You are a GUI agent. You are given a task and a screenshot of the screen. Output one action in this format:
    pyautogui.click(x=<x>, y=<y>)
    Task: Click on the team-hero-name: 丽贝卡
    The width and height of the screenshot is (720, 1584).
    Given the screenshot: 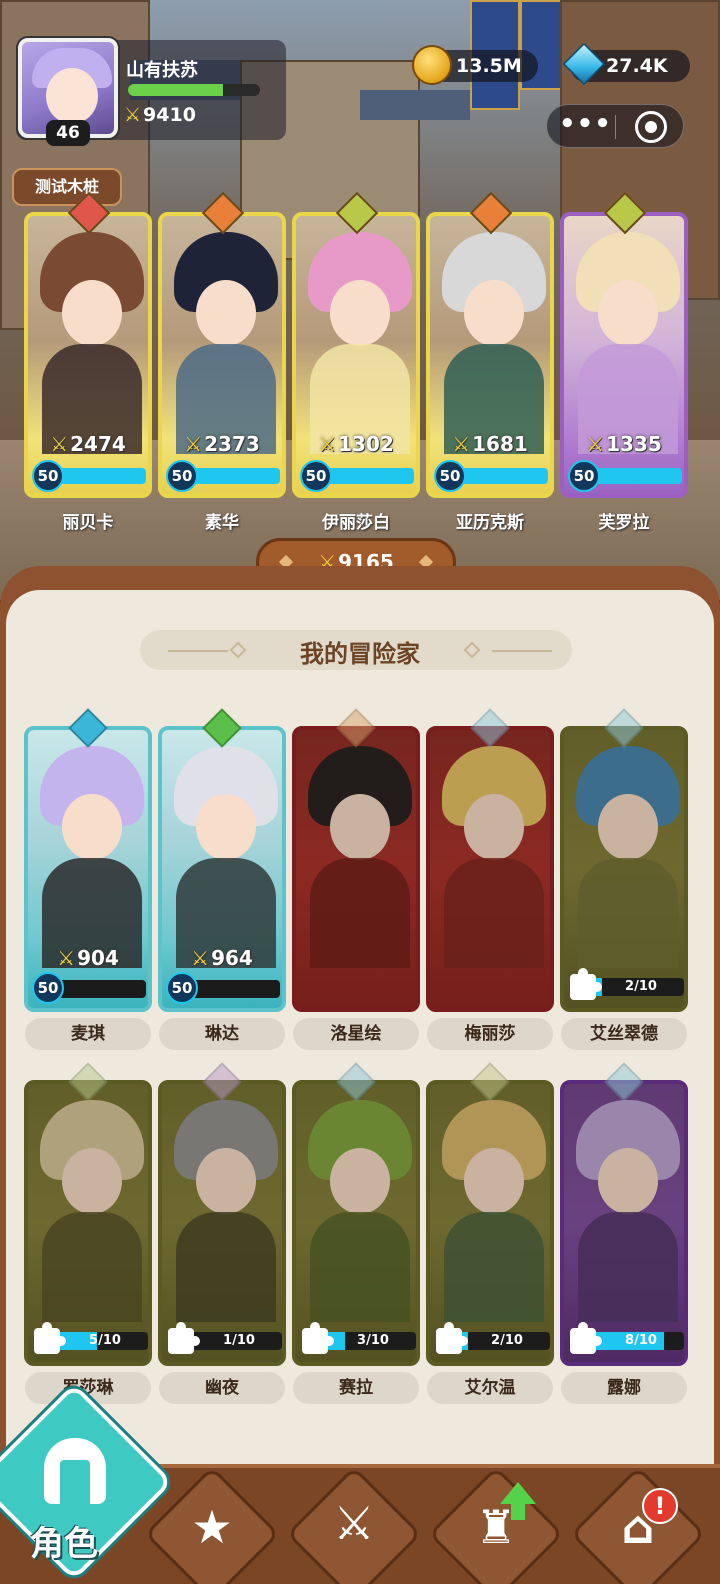 What is the action you would take?
    pyautogui.click(x=88, y=523)
    